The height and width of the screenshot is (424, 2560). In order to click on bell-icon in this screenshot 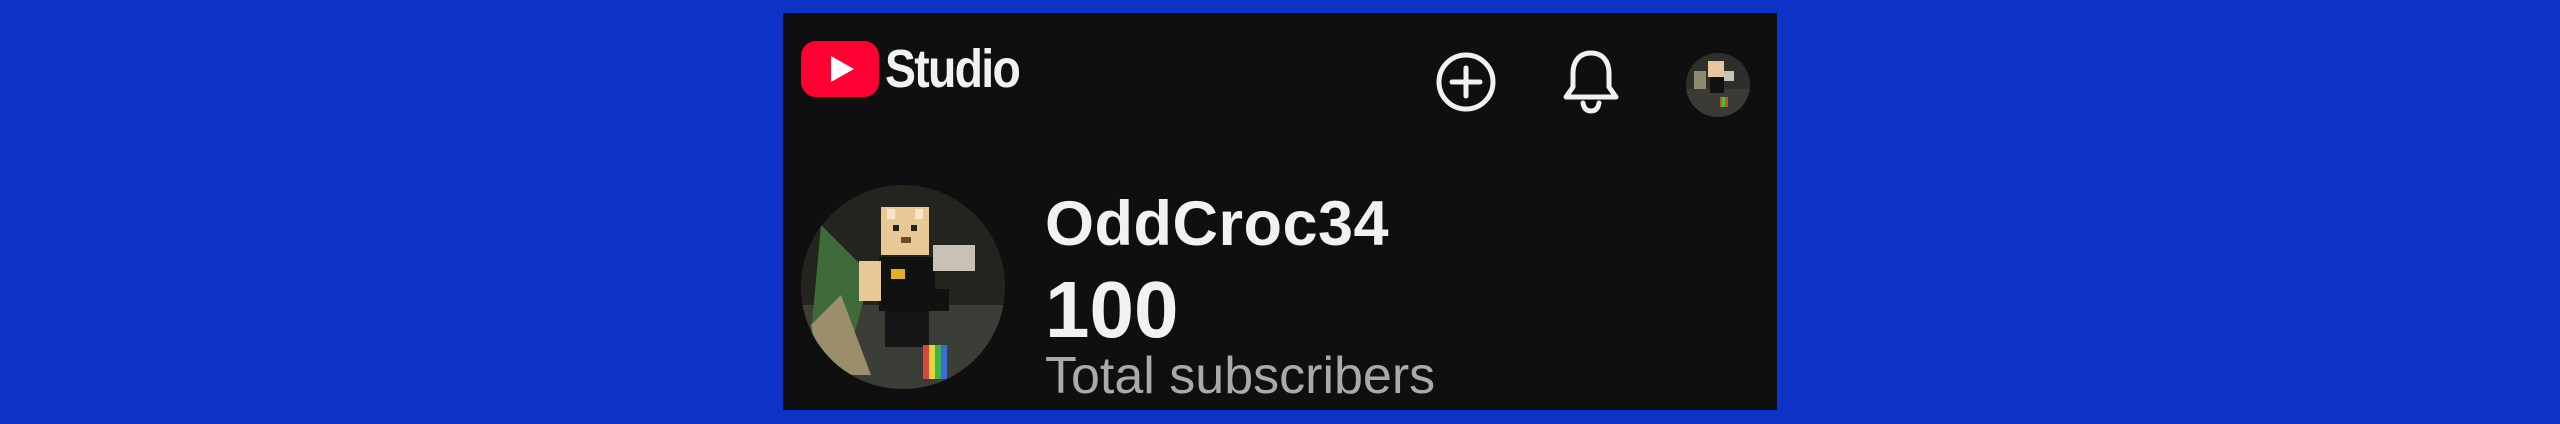, I will do `click(1591, 82)`.